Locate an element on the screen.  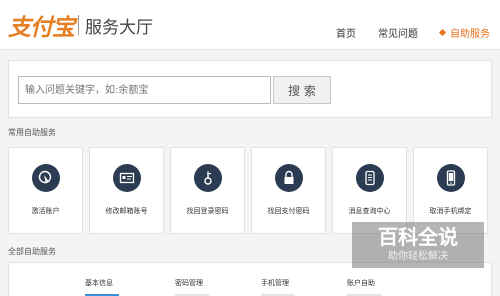
category-account: 账户自助 is located at coordinates (364, 287).